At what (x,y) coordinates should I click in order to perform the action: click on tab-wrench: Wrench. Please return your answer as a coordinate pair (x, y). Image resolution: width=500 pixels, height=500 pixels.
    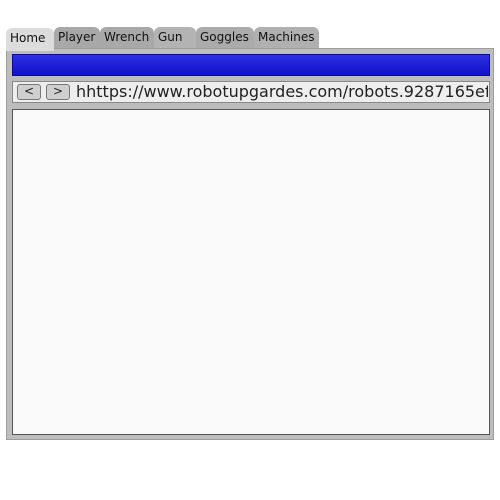
    Looking at the image, I should click on (127, 37).